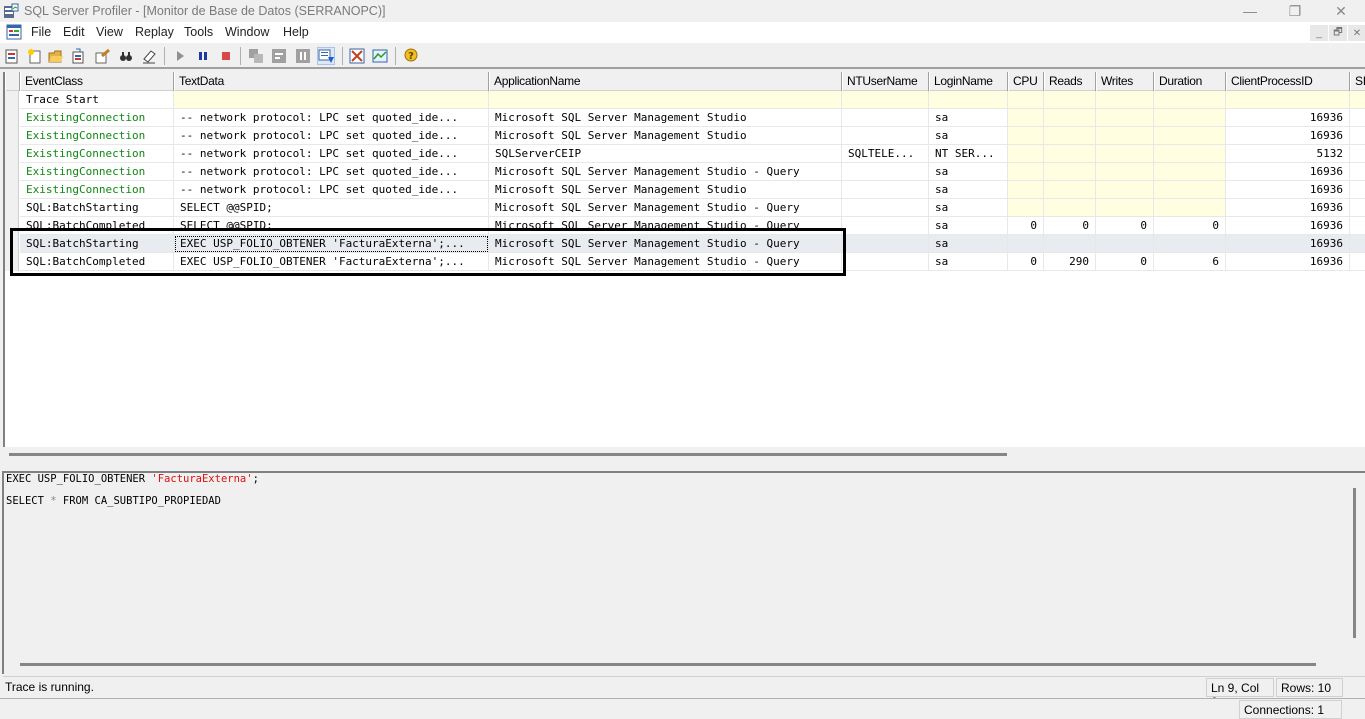 This screenshot has height=719, width=1365. I want to click on detail-vertical-scrollbar, so click(1354, 563).